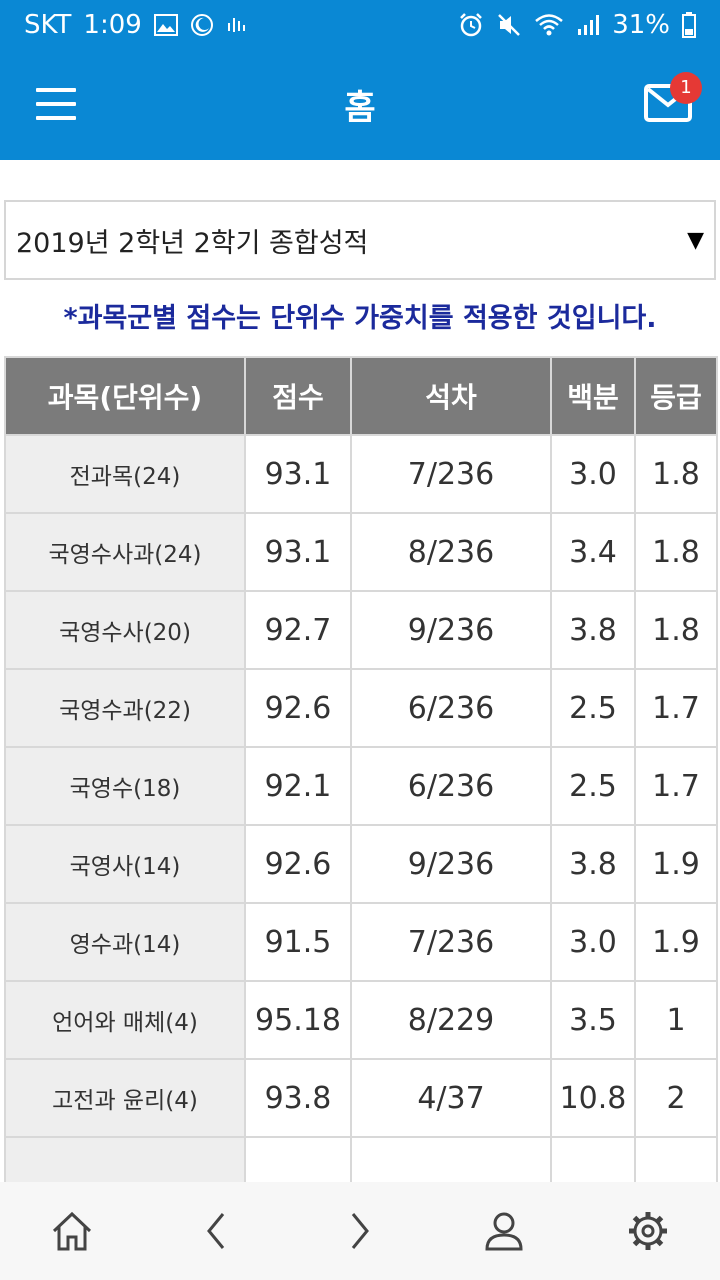  I want to click on table-row: 영수과(14) 91.5 7/236 3.0 1.9, so click(361, 942).